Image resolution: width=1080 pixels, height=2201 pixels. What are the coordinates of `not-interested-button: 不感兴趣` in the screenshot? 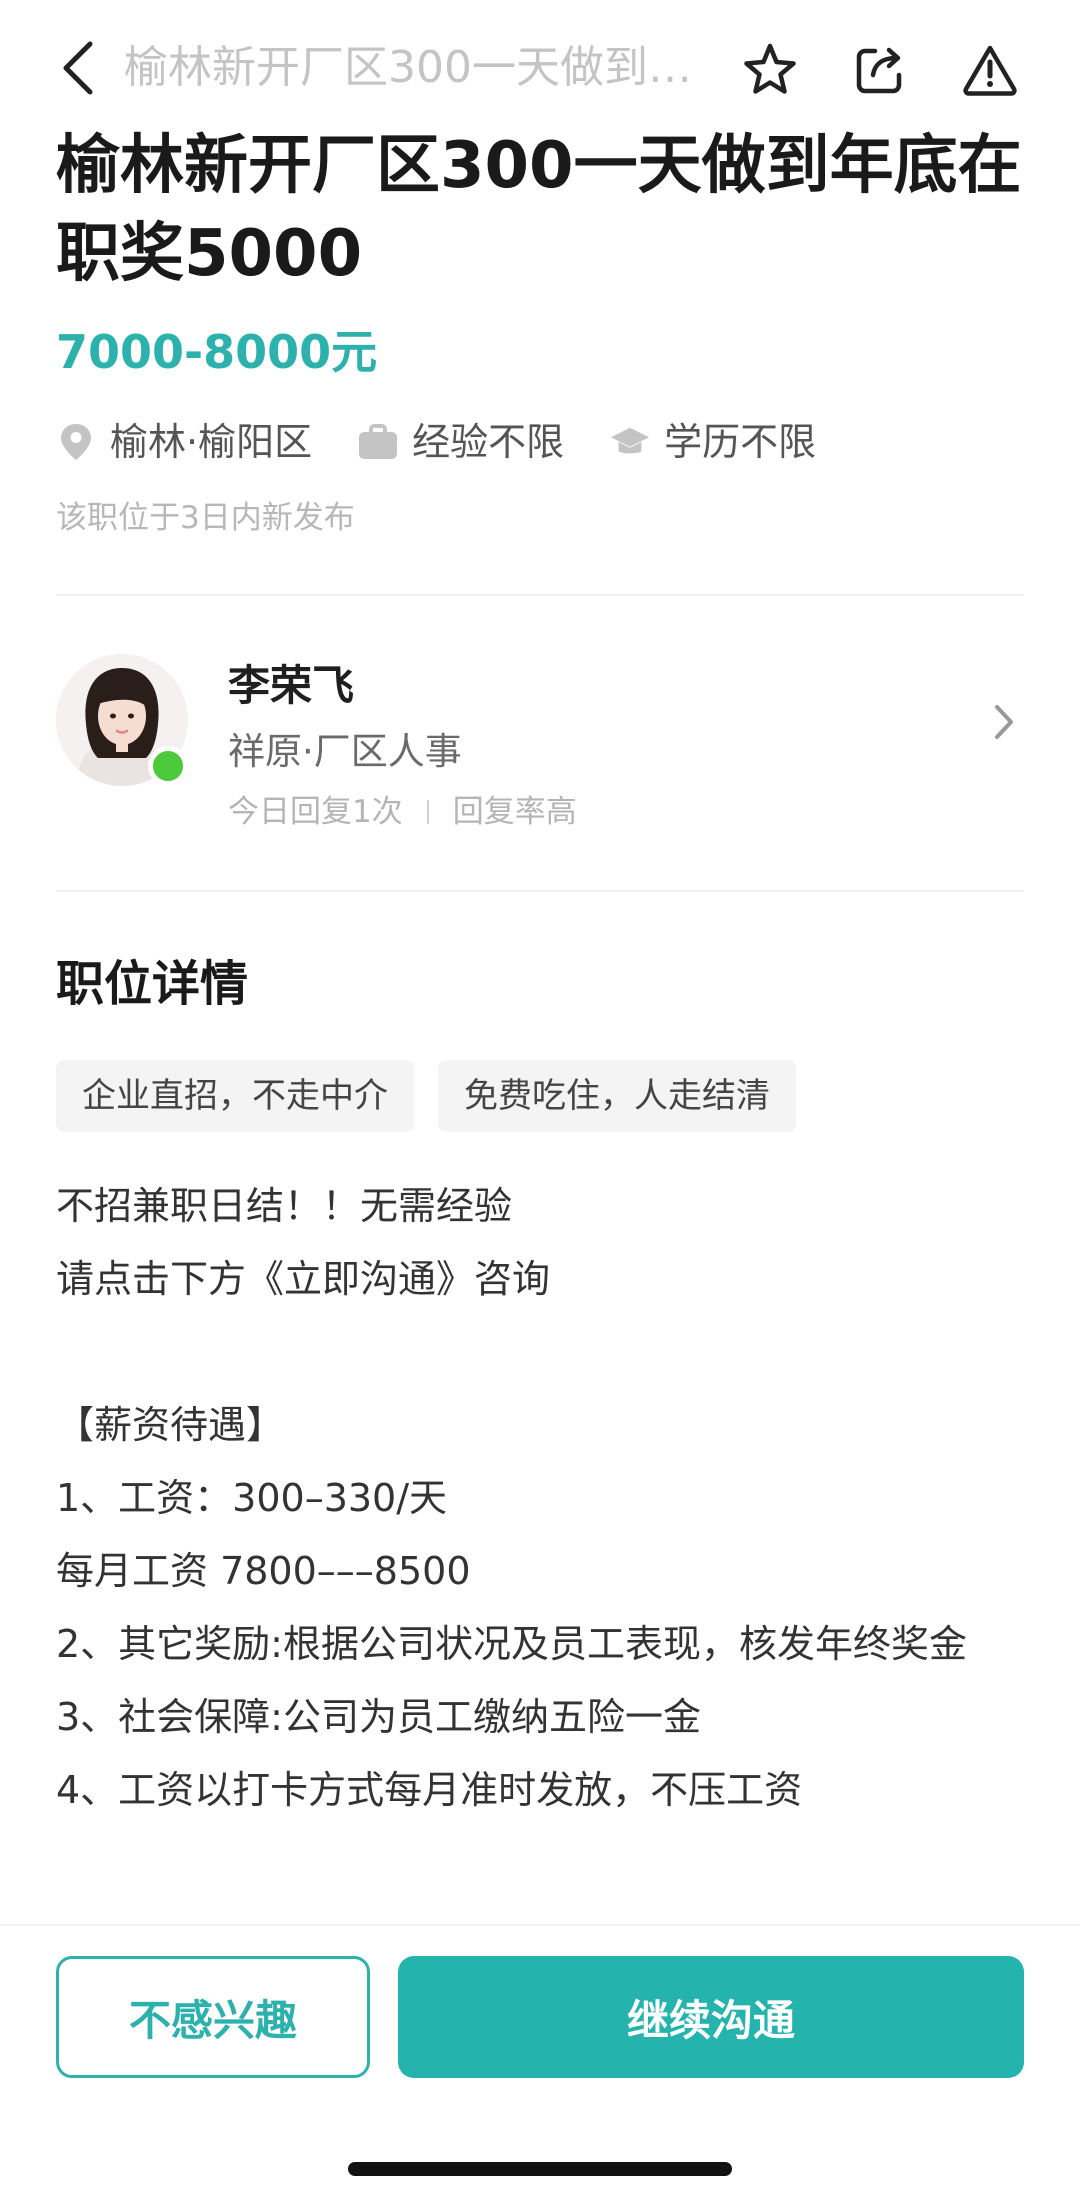 It's located at (213, 2017).